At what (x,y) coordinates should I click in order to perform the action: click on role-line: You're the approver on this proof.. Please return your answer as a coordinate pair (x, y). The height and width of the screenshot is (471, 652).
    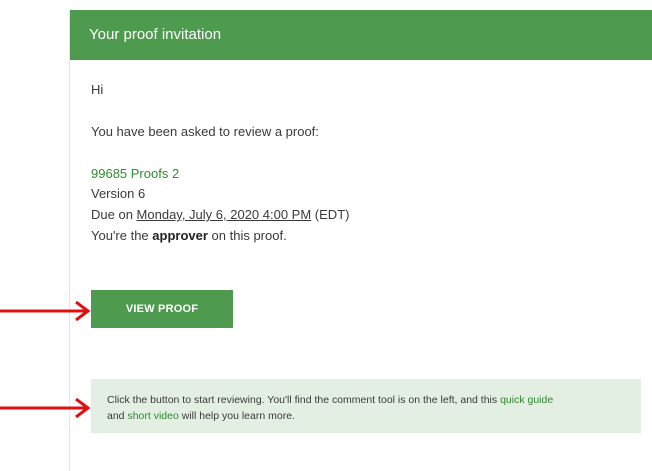
    Looking at the image, I should click on (189, 236).